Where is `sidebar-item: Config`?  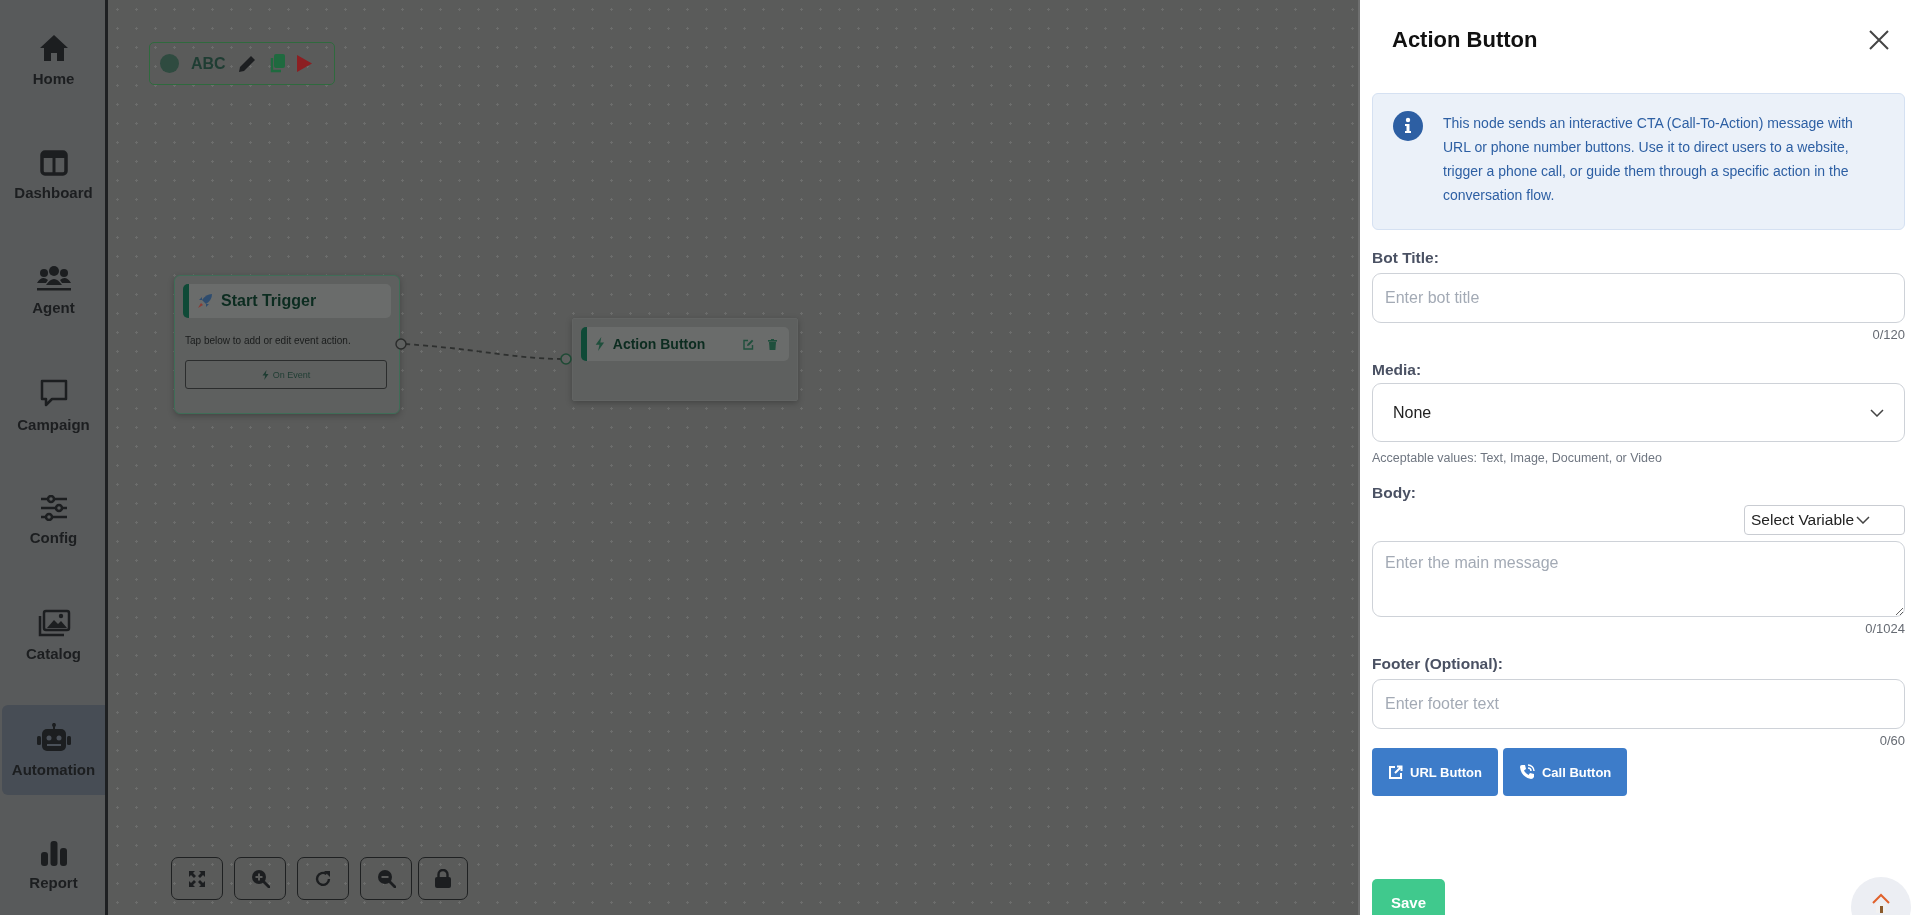
sidebar-item: Config is located at coordinates (53, 520).